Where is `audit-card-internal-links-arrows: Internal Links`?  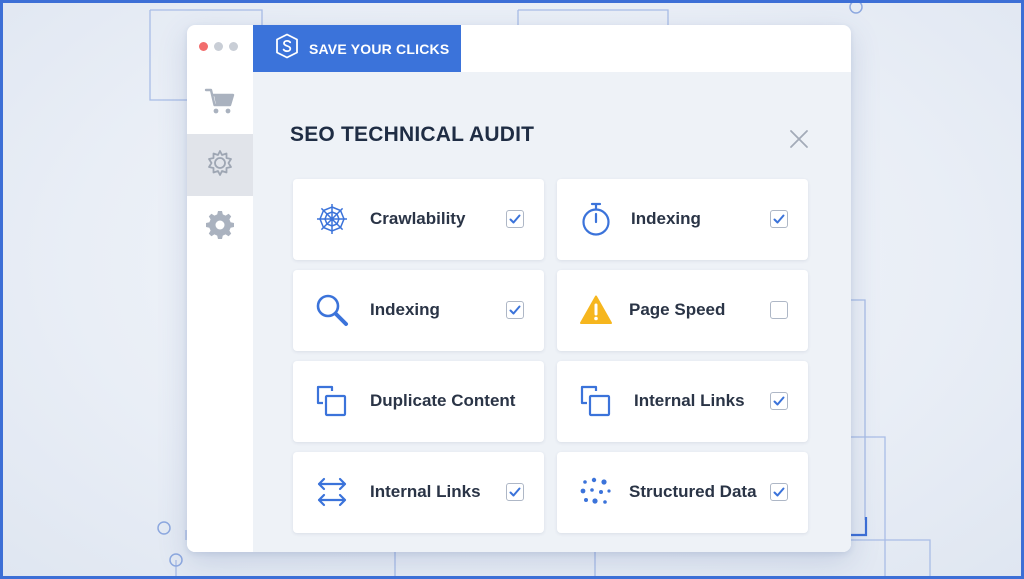
audit-card-internal-links-arrows: Internal Links is located at coordinates (418, 492).